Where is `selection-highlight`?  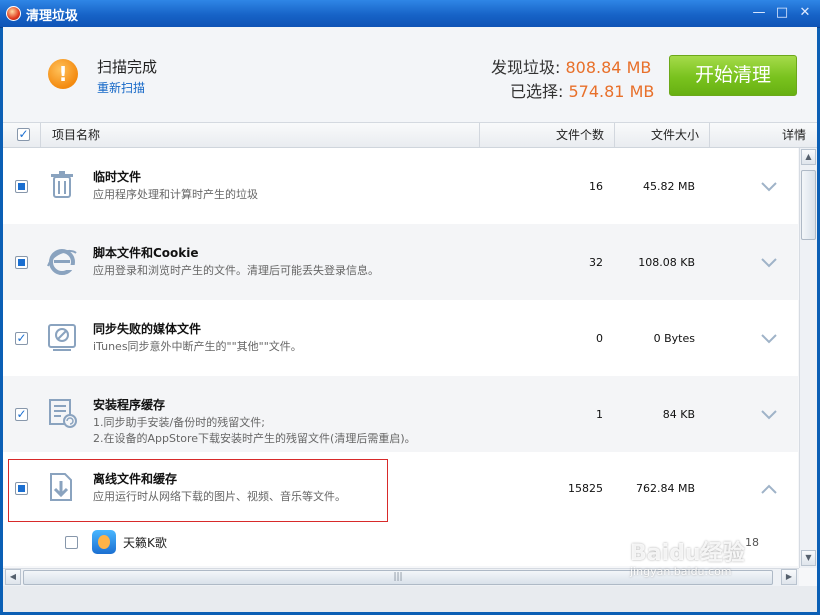
selection-highlight is located at coordinates (198, 490).